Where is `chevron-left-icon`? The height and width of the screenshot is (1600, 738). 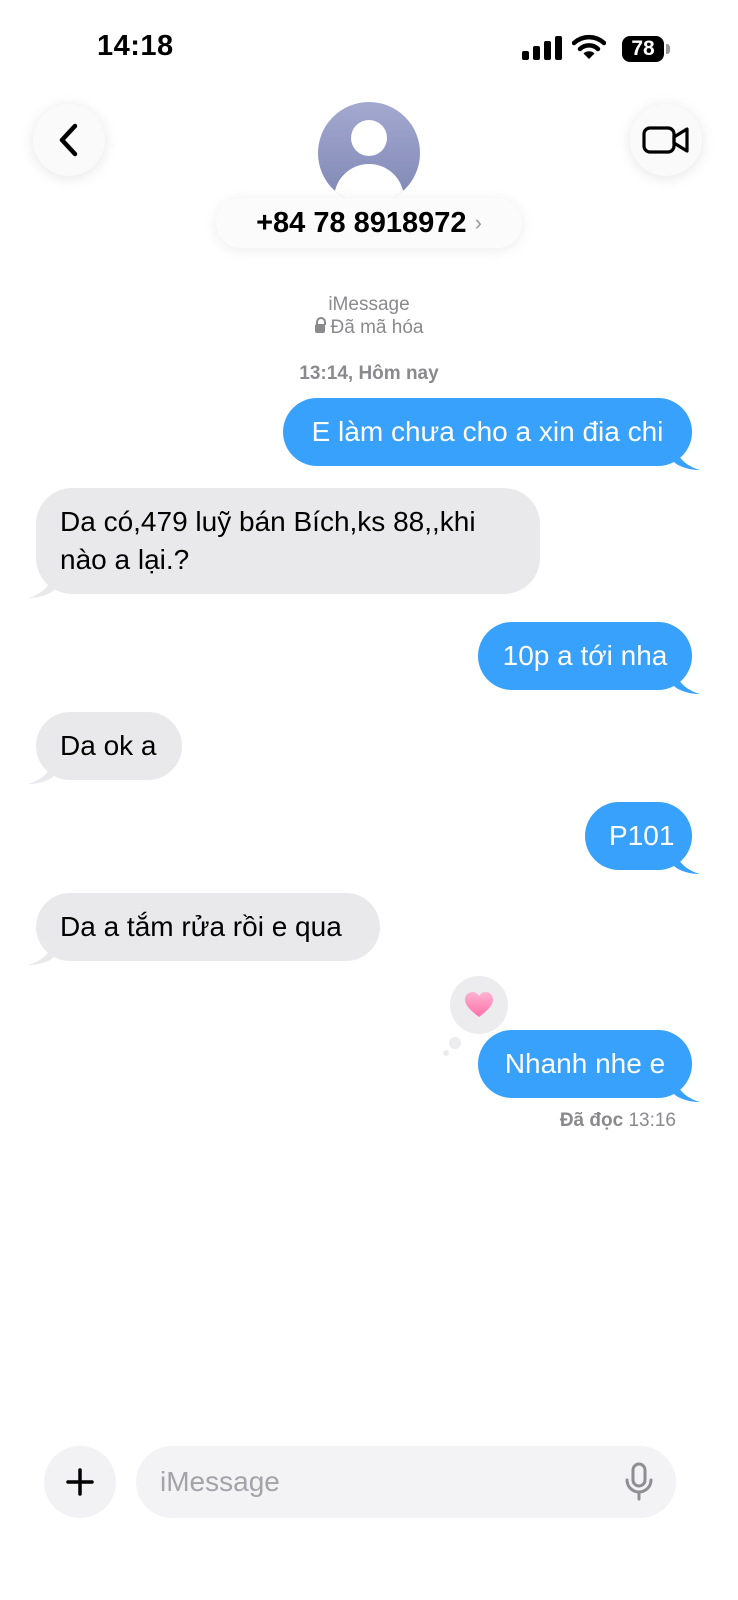
chevron-left-icon is located at coordinates (68, 140).